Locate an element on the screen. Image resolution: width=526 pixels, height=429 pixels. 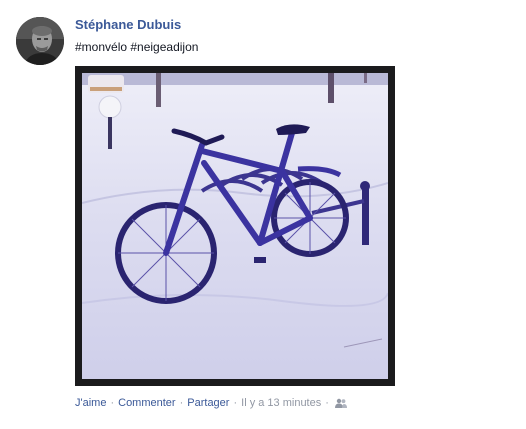
comment-link: Commenter is located at coordinates (146, 403).